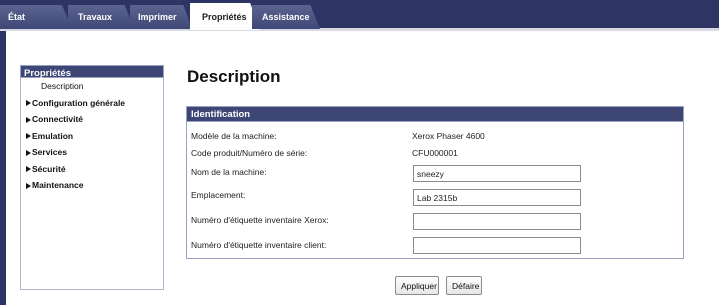 Image resolution: width=719 pixels, height=305 pixels. What do you see at coordinates (36, 17) in the screenshot?
I see `tab-etat: État` at bounding box center [36, 17].